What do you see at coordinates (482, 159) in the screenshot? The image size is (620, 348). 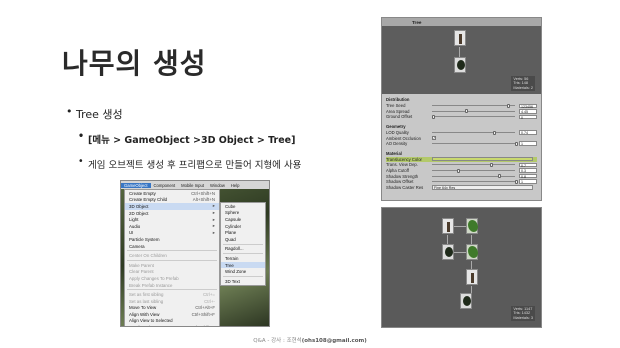 I see `translucency-color-swatch` at bounding box center [482, 159].